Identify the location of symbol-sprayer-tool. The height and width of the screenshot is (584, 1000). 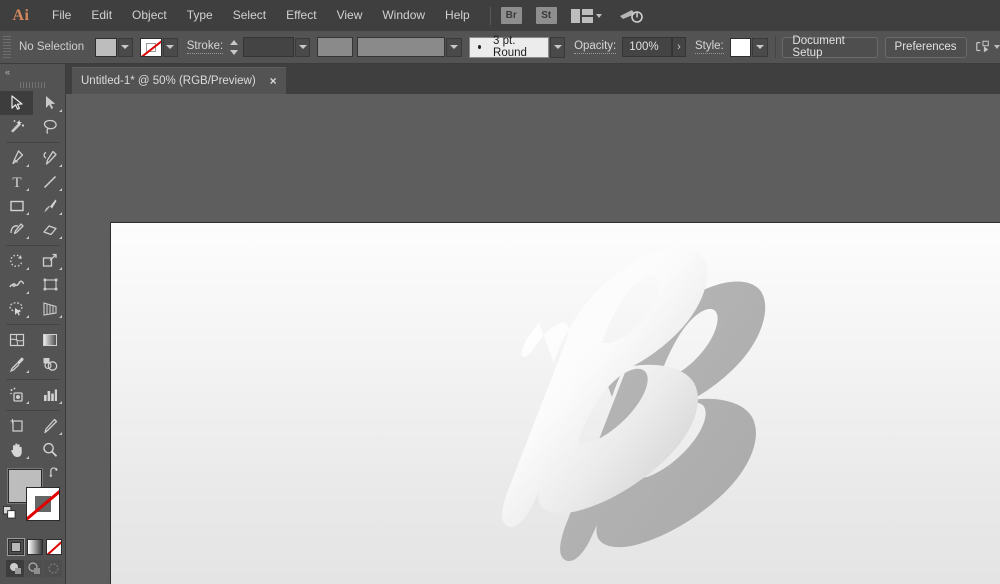
(16, 395).